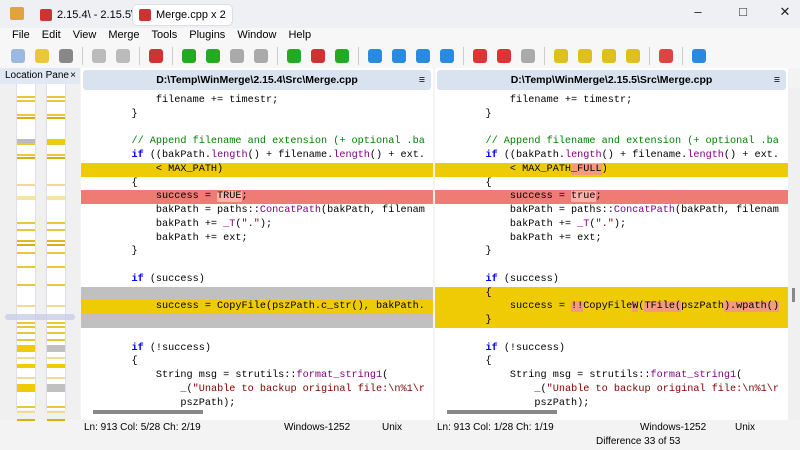 This screenshot has width=800, height=450. What do you see at coordinates (257, 197) in the screenshot?
I see `code-line: success = TRUE;` at bounding box center [257, 197].